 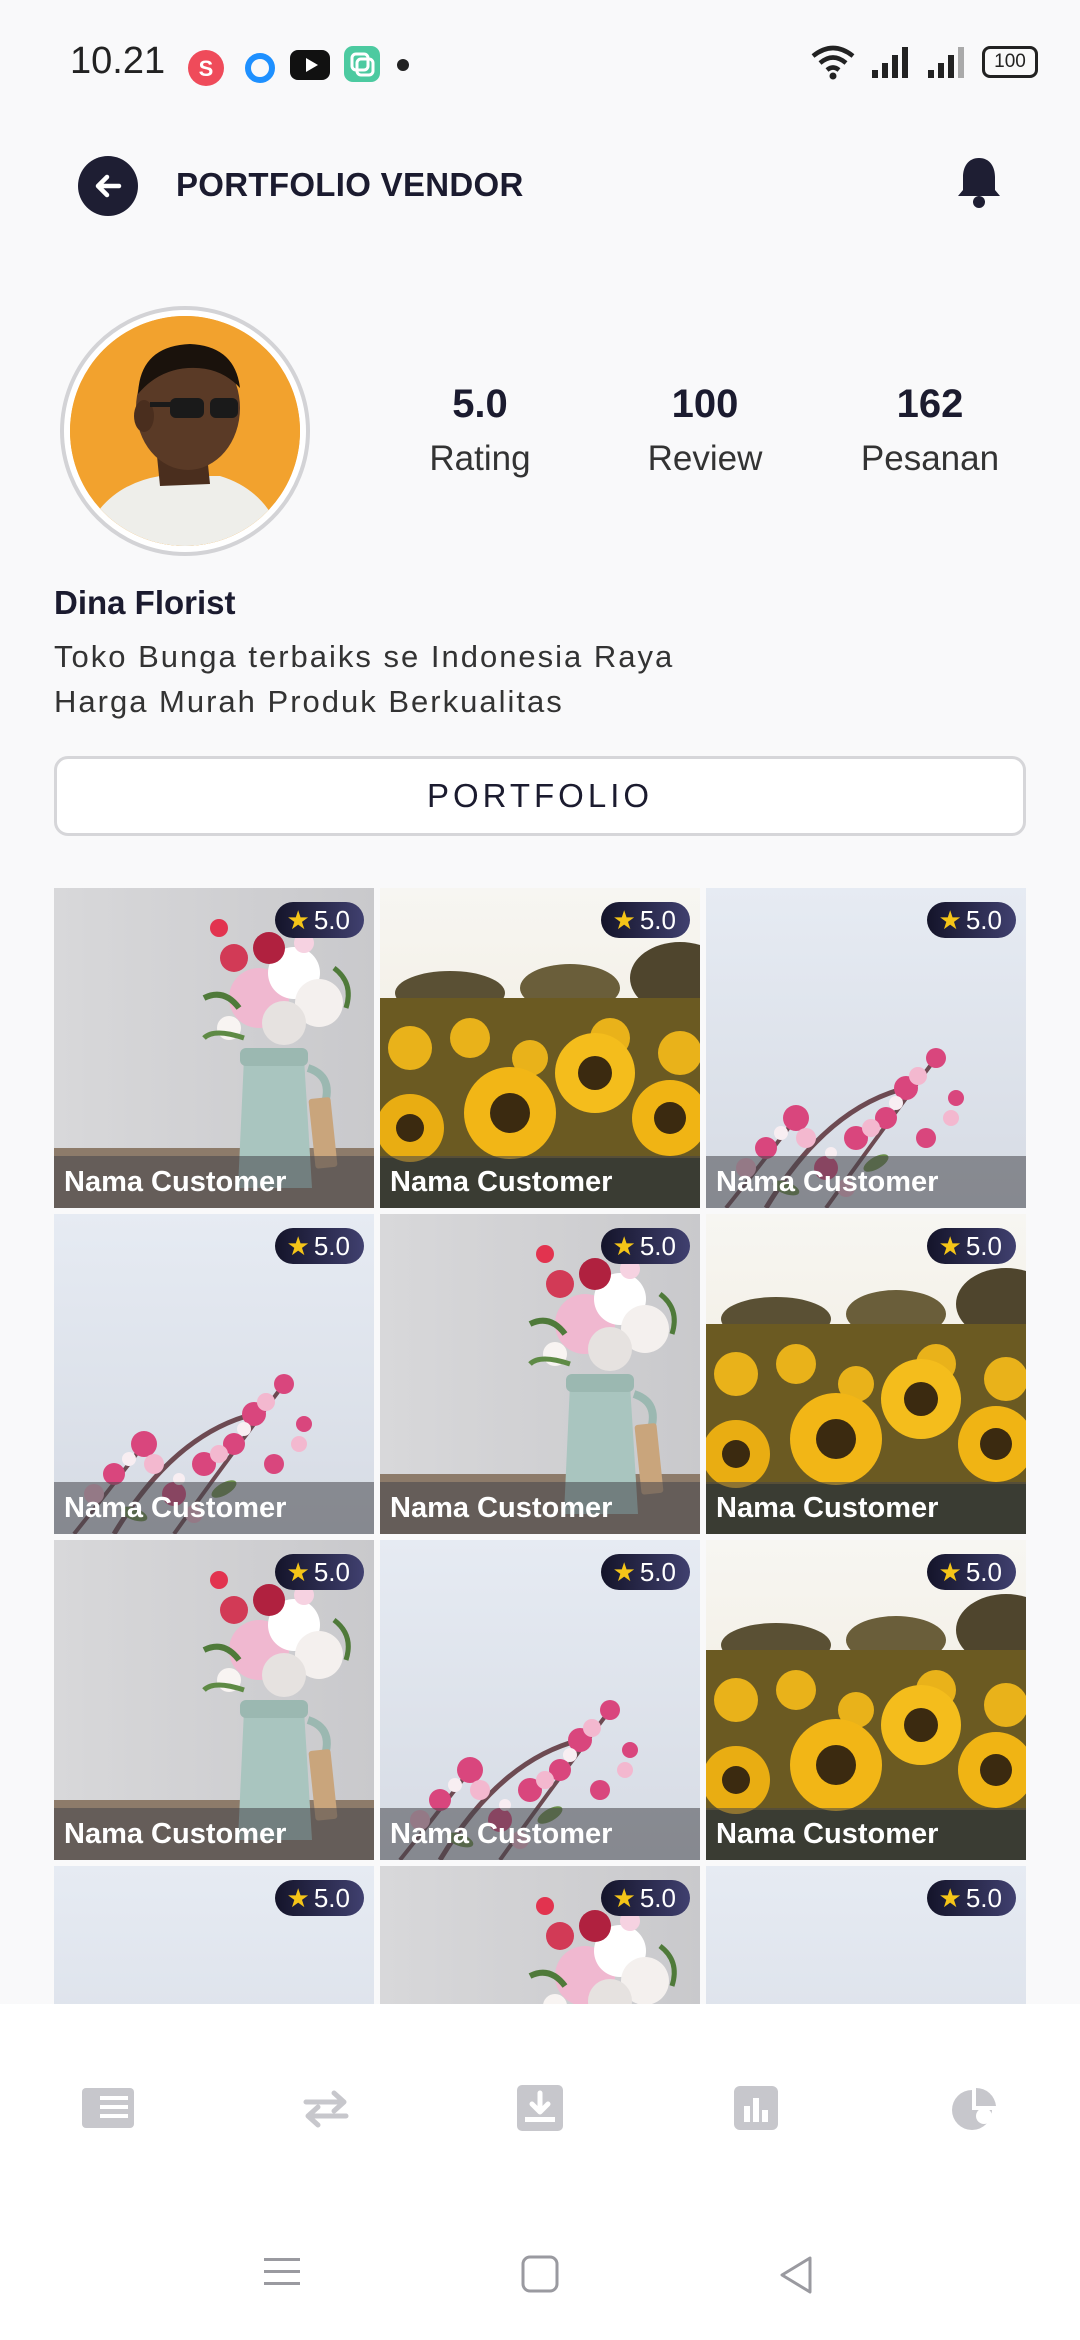 I want to click on page-title: PORTFOLIO VENDOR, so click(x=350, y=184).